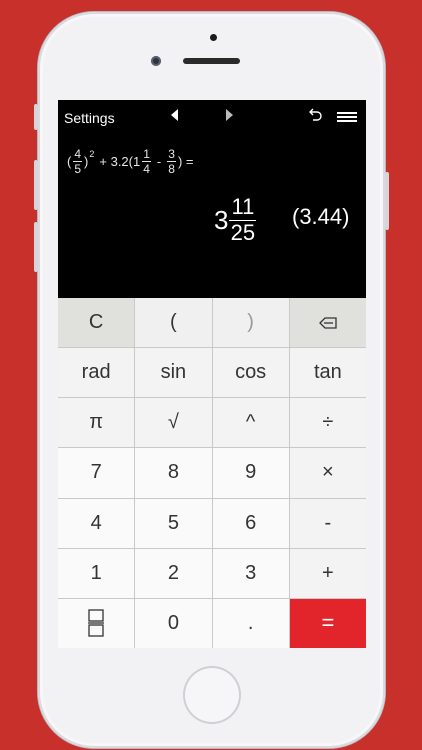  I want to click on result-fraction: 3 11 25, so click(235, 220).